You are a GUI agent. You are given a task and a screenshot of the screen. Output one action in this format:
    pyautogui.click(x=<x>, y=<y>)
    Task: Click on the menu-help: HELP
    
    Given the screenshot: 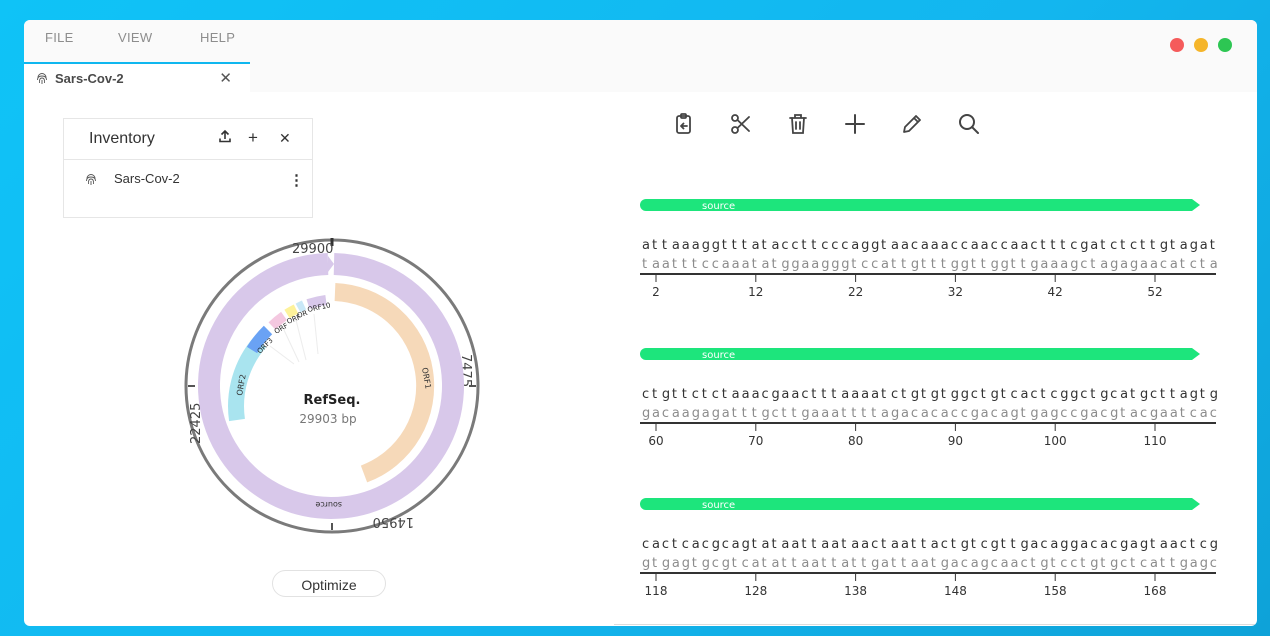 What is the action you would take?
    pyautogui.click(x=217, y=37)
    